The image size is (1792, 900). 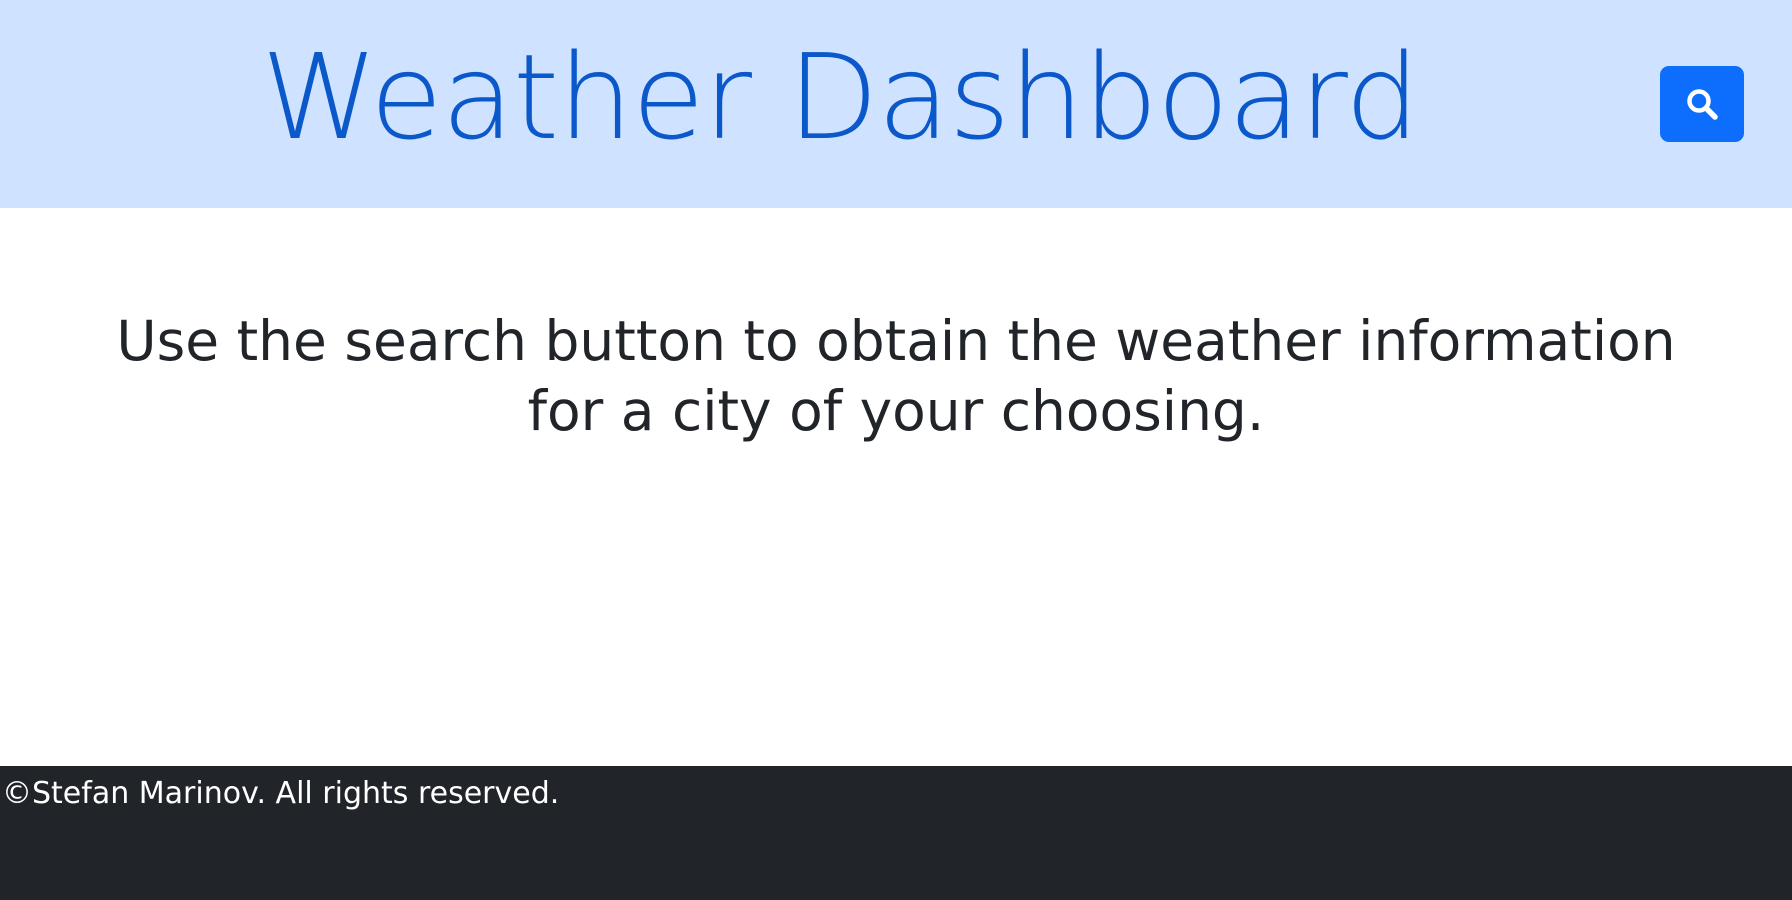 What do you see at coordinates (896, 833) in the screenshot?
I see `footer: ©Stefan Marinov. All rights reserved.` at bounding box center [896, 833].